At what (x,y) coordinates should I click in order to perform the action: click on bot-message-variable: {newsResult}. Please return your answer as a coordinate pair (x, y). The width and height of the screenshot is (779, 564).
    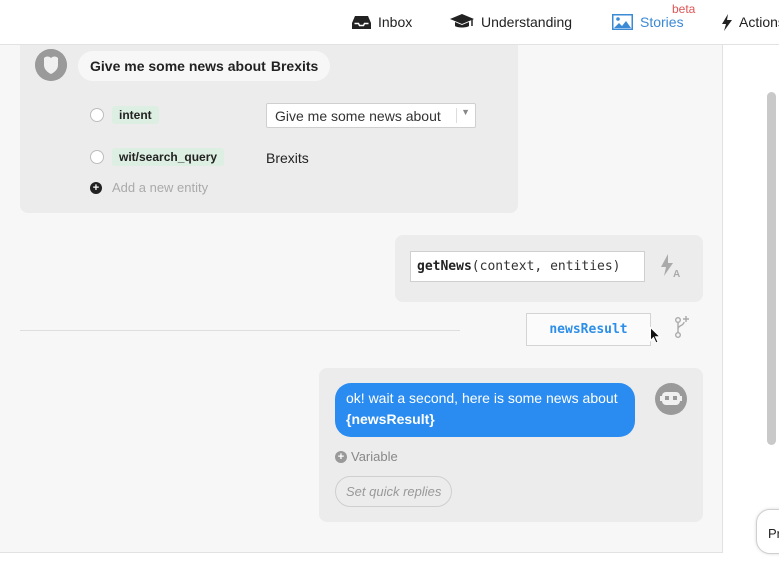
    Looking at the image, I should click on (390, 419).